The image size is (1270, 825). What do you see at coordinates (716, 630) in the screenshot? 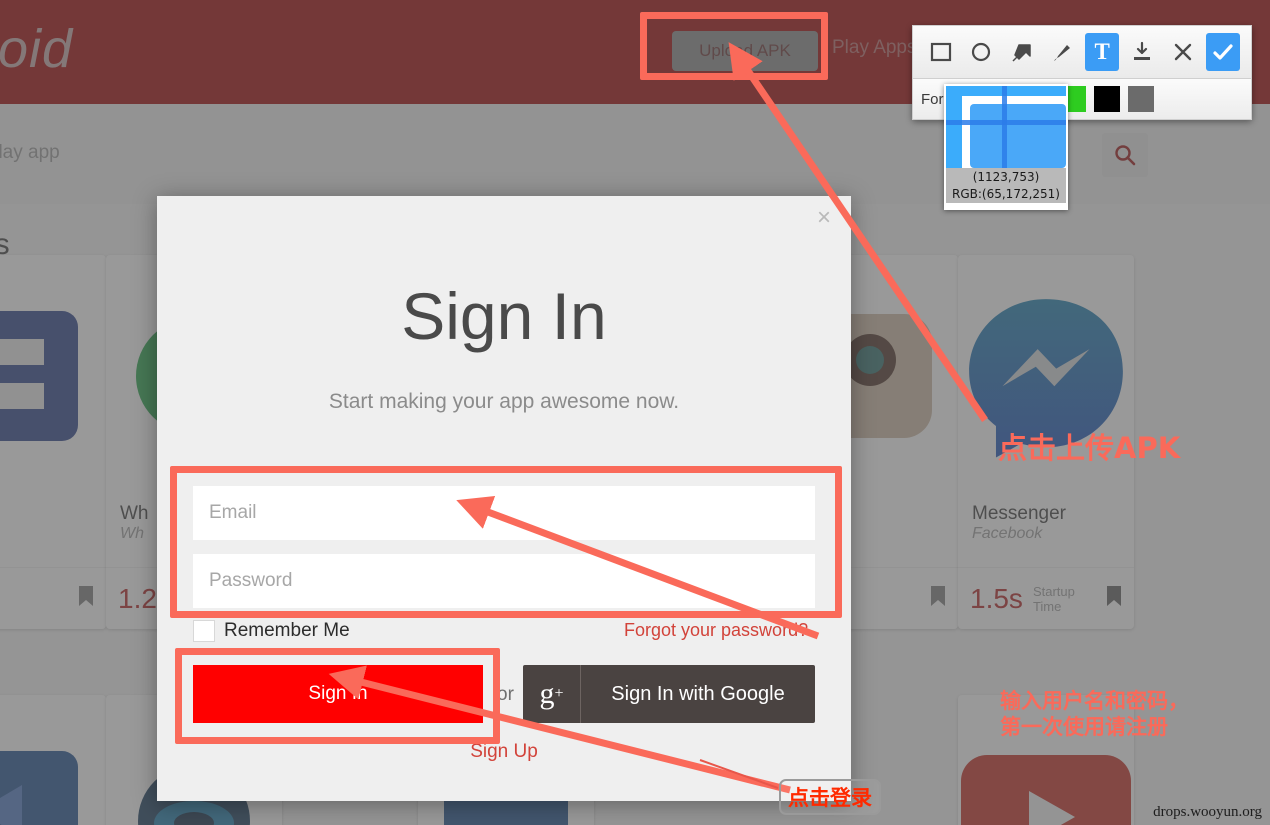
I see `forgot-password-link: Forgot your password?` at bounding box center [716, 630].